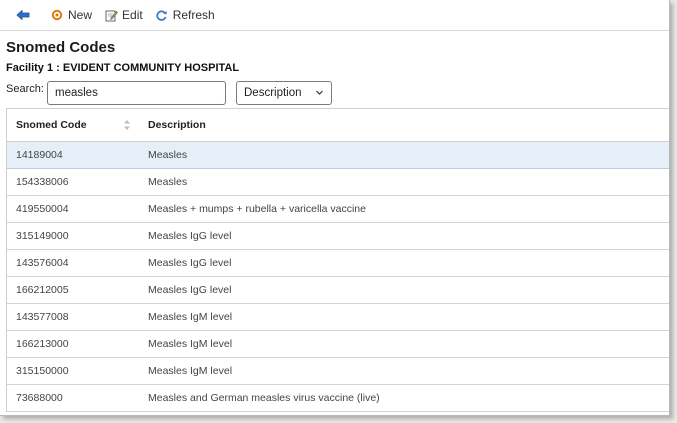  What do you see at coordinates (39, 155) in the screenshot?
I see `snomed-code-cell: 14189004` at bounding box center [39, 155].